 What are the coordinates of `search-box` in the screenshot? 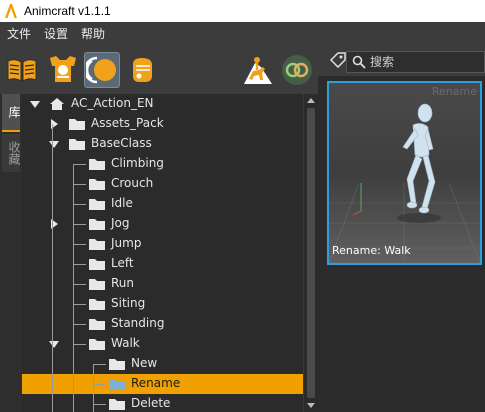 It's located at (415, 62).